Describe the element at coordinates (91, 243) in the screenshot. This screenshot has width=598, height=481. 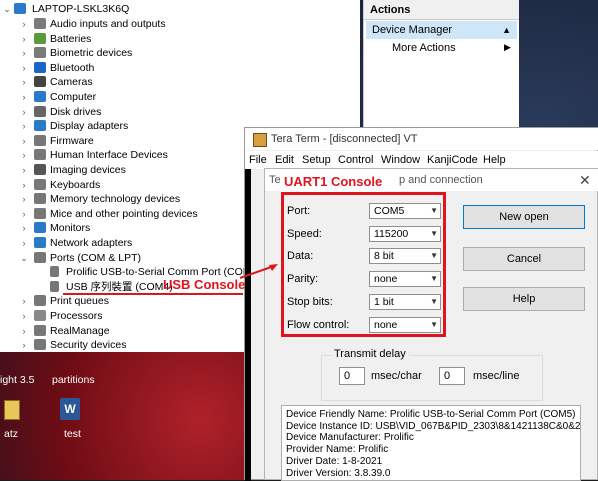
I see `tree-category-label: Network adapters` at that location.